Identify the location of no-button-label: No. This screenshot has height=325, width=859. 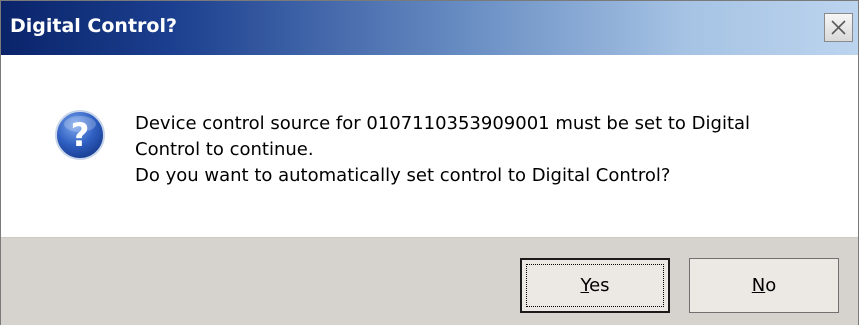
(764, 285).